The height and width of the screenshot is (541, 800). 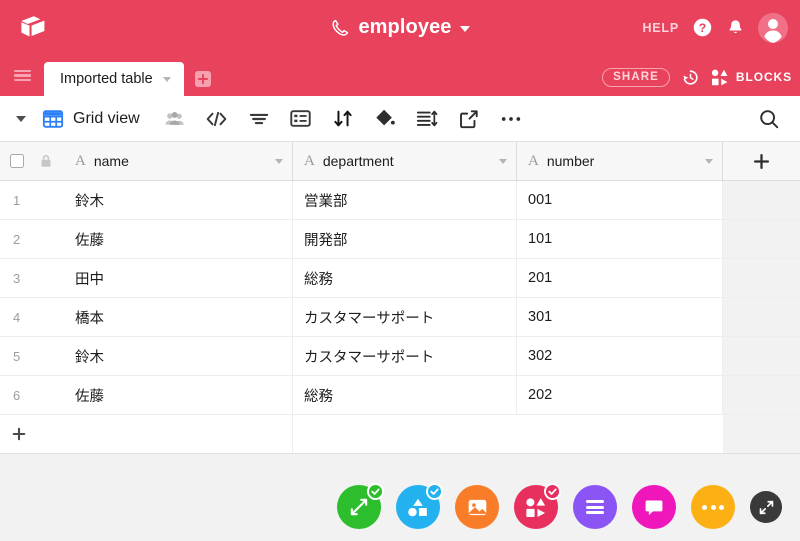 I want to click on blocks-button: BLOCKS, so click(x=751, y=77).